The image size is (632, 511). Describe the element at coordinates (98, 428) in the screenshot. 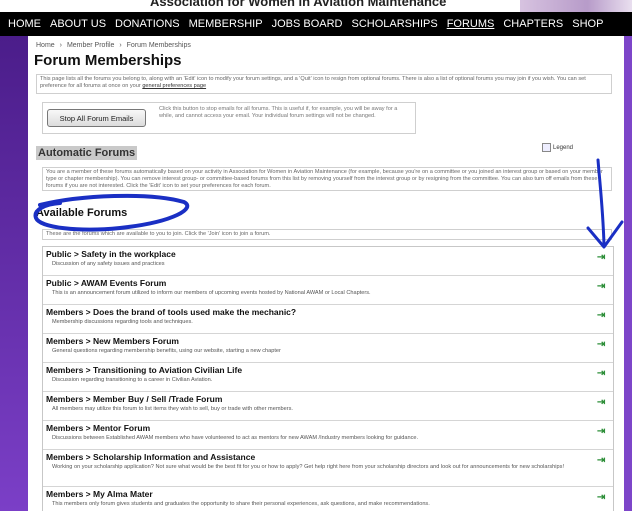

I see `forum-title: Members > Mentor Forum` at that location.